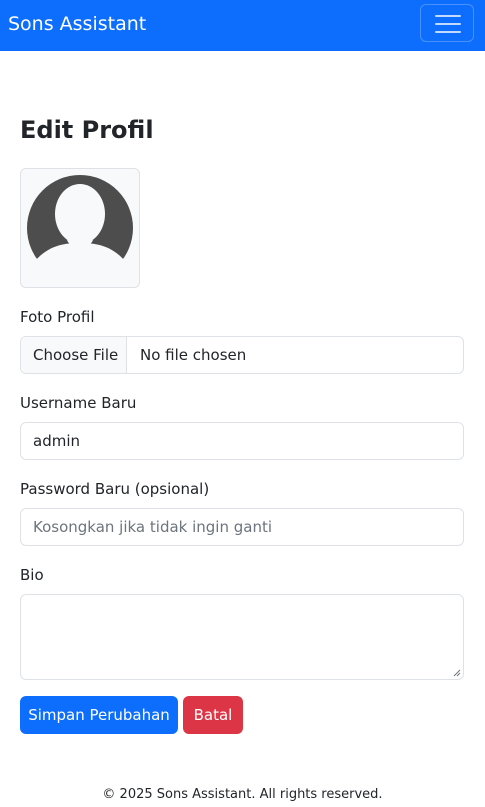 The image size is (485, 807). Describe the element at coordinates (74, 355) in the screenshot. I see `choose-file-button: Choose File` at that location.